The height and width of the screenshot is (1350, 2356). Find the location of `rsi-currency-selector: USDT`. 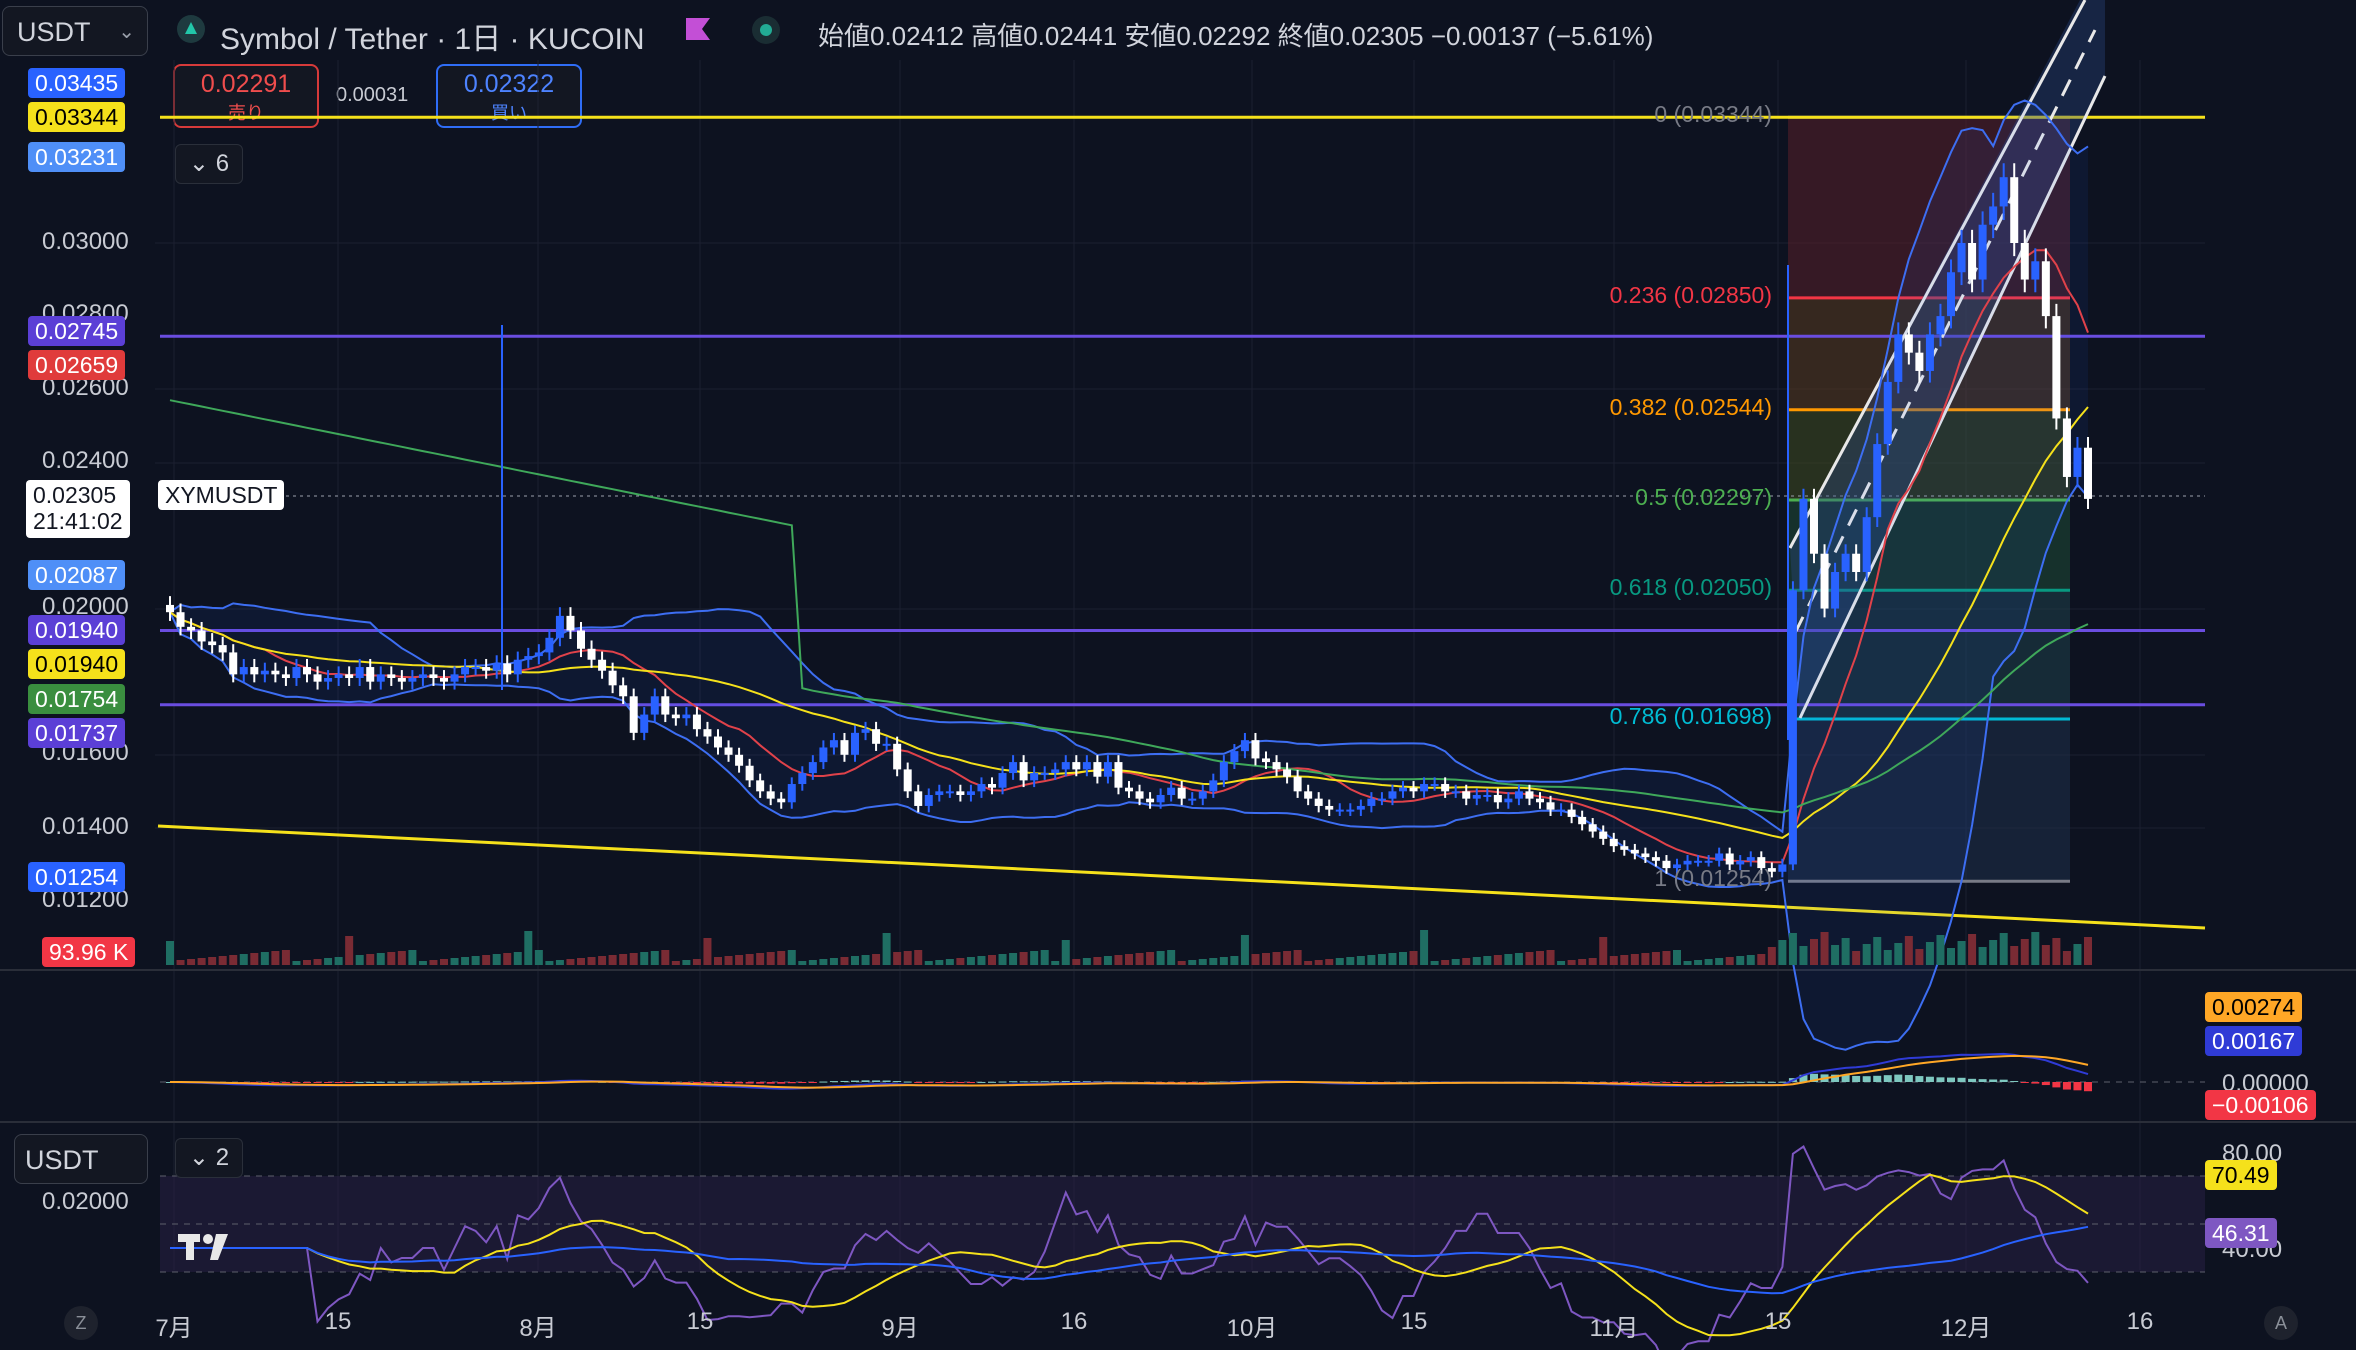

rsi-currency-selector: USDT is located at coordinates (81, 1159).